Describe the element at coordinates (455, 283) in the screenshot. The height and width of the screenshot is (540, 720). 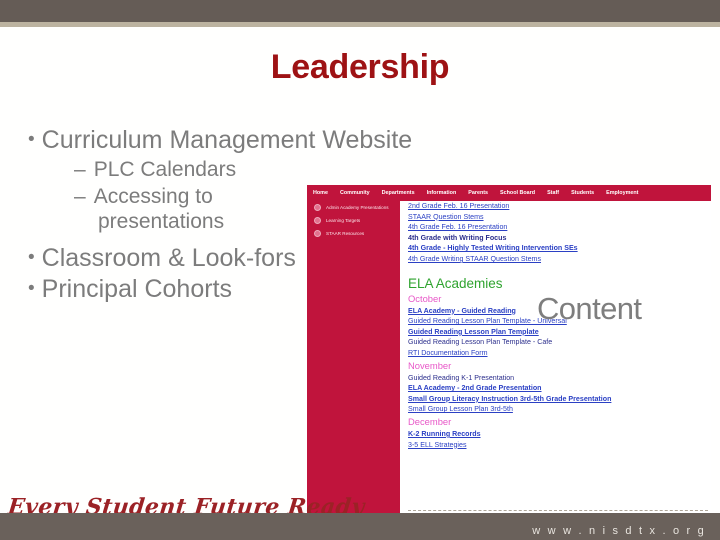
I see `section-heading-ela-academies: ELA Academies` at that location.